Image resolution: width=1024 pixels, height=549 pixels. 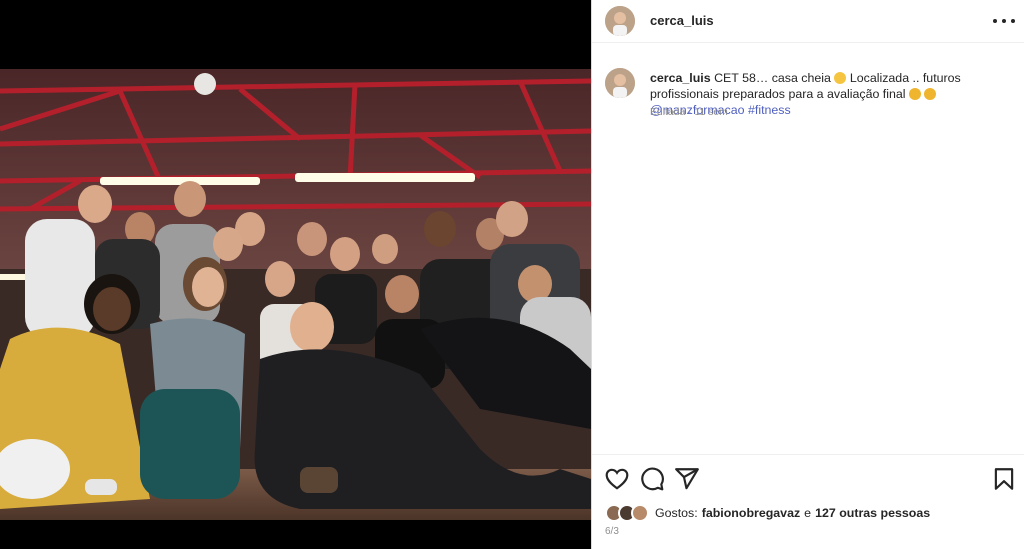 I want to click on paper-plane-icon, so click(x=687, y=479).